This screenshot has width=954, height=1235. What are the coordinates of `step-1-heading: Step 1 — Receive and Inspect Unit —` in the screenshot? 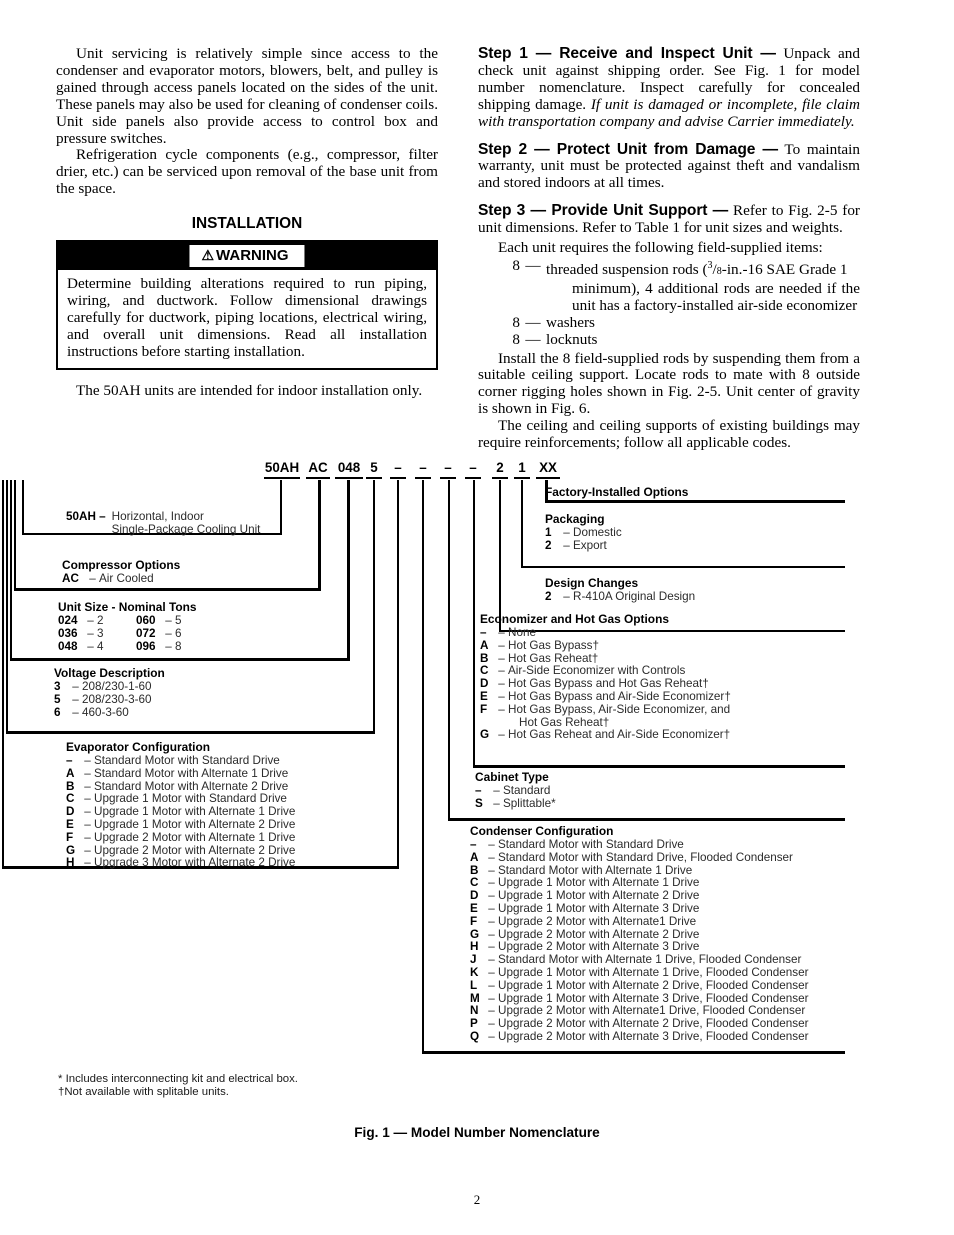 It's located at (627, 53).